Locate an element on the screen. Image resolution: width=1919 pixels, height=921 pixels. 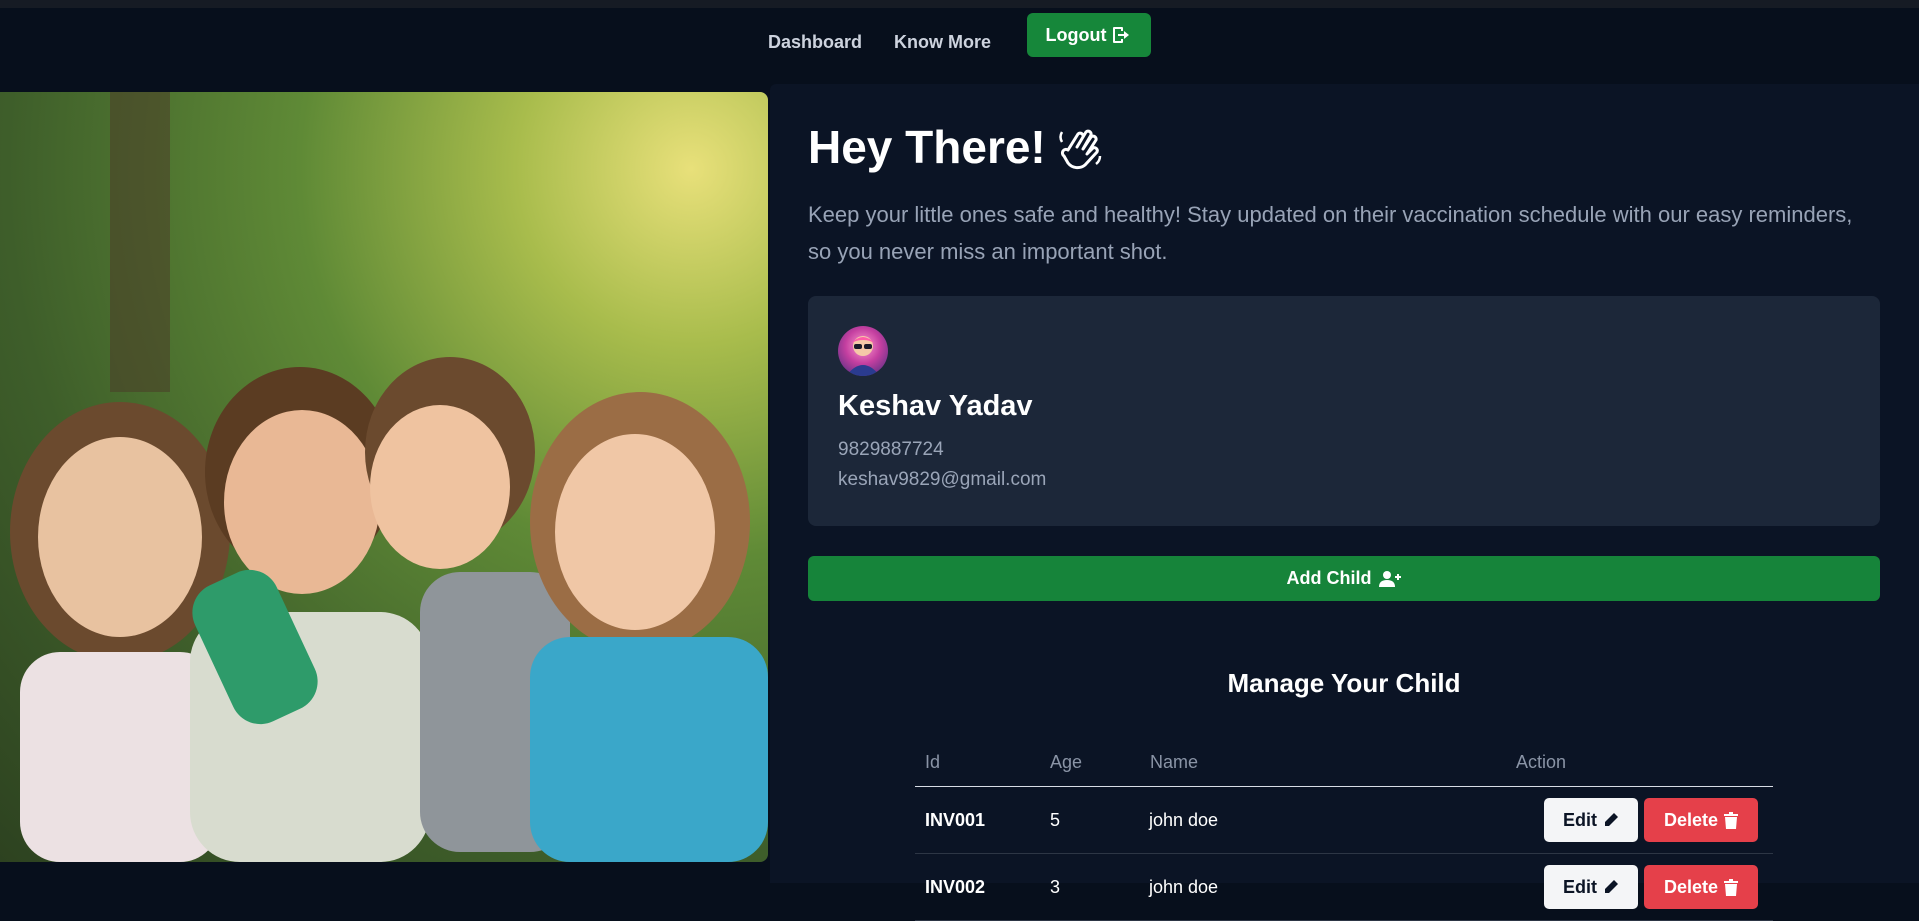
add-child-label: Add Child is located at coordinates (1329, 578).